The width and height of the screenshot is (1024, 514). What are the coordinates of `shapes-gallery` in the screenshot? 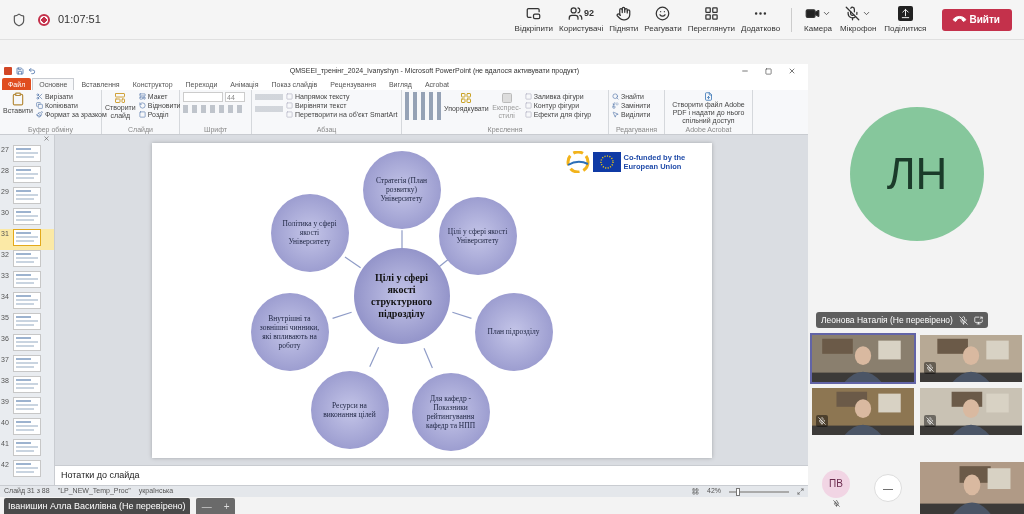 It's located at (423, 106).